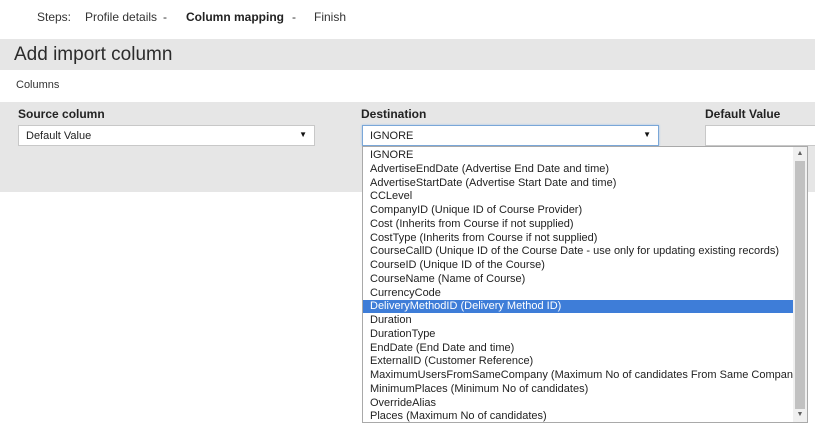  Describe the element at coordinates (578, 279) in the screenshot. I see `dropdown-option: CourseName (Name of Course)` at that location.